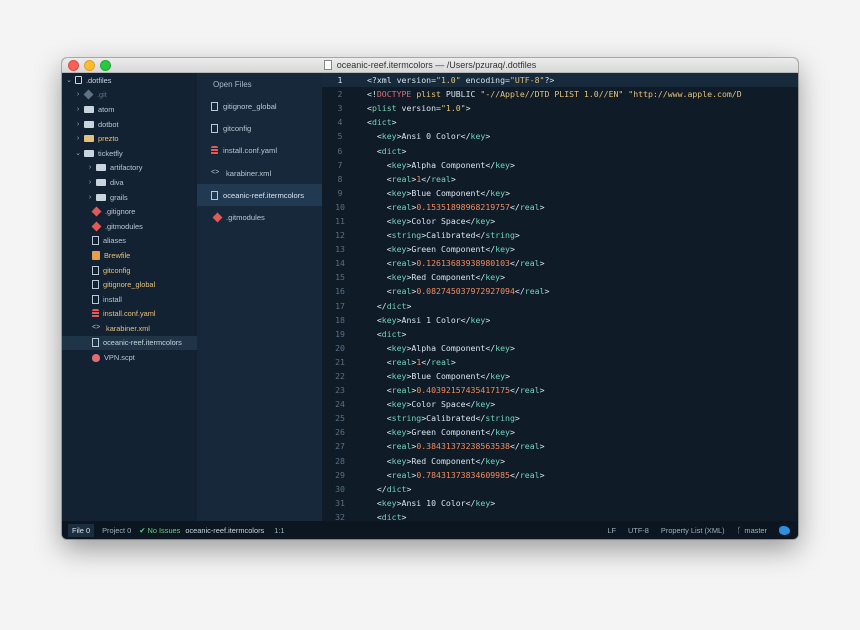 The height and width of the screenshot is (630, 860). What do you see at coordinates (259, 173) in the screenshot?
I see `open-file-item: <> karabiner.xml` at bounding box center [259, 173].